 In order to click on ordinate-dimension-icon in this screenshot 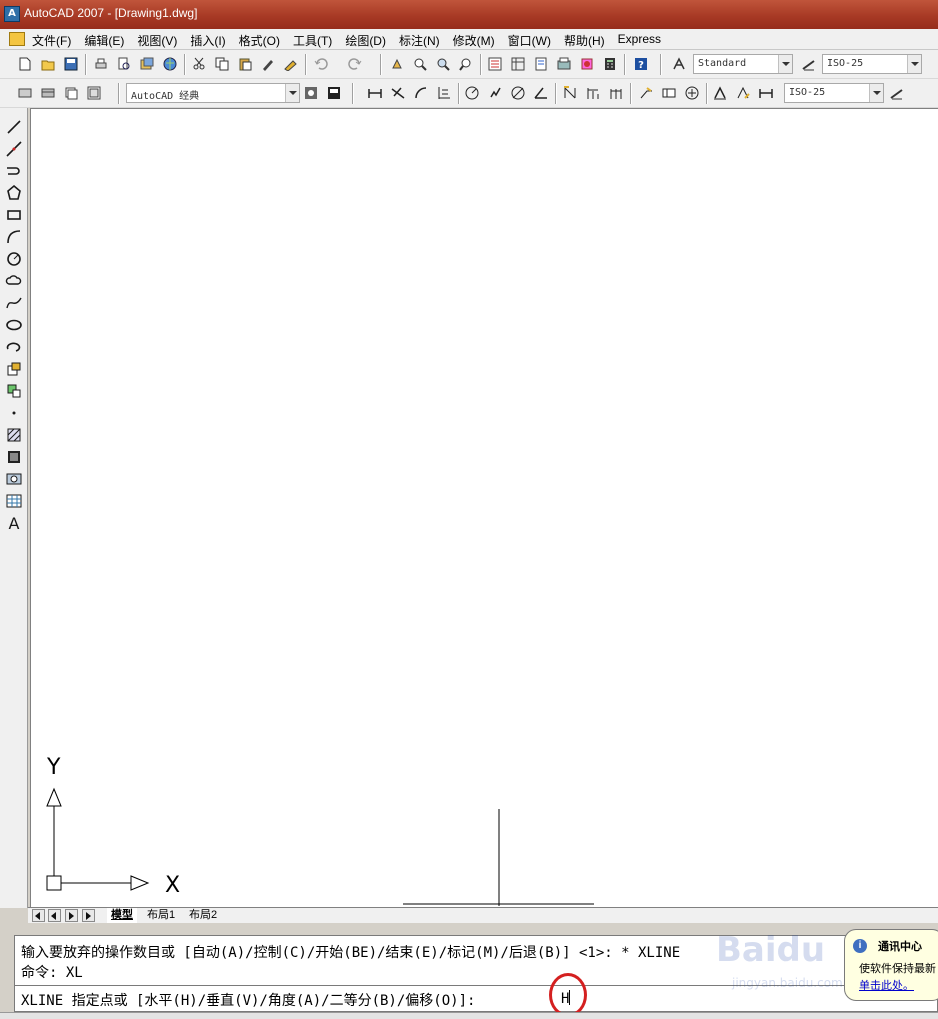, I will do `click(444, 93)`.